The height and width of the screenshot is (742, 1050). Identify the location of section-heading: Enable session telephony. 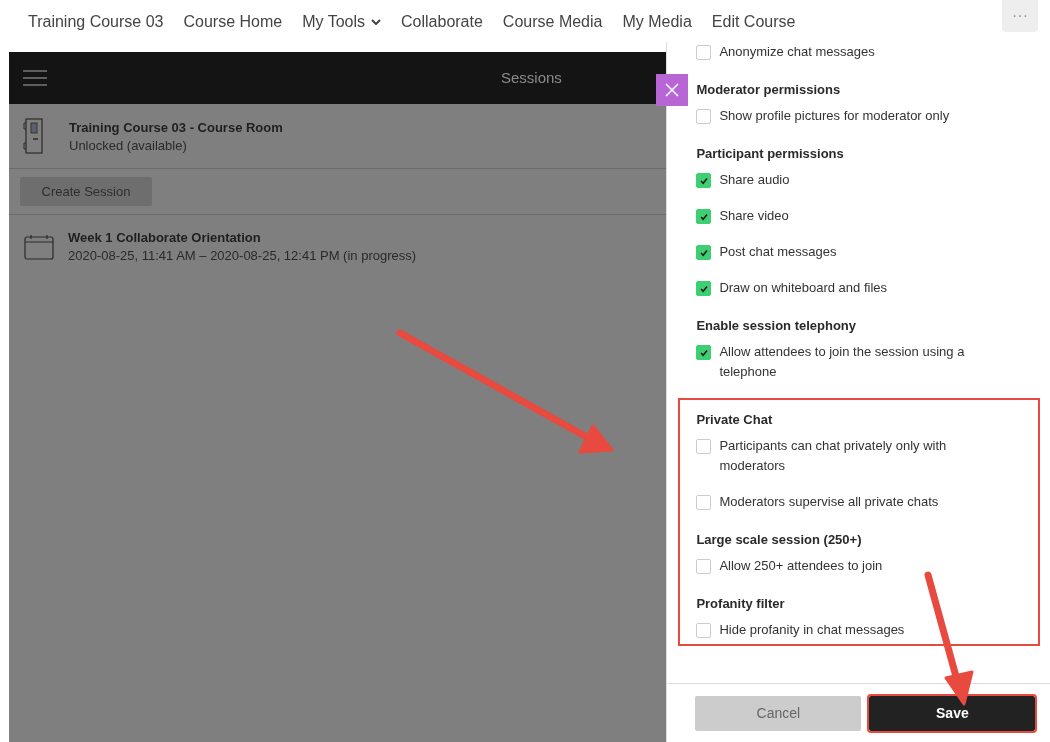
(777, 326).